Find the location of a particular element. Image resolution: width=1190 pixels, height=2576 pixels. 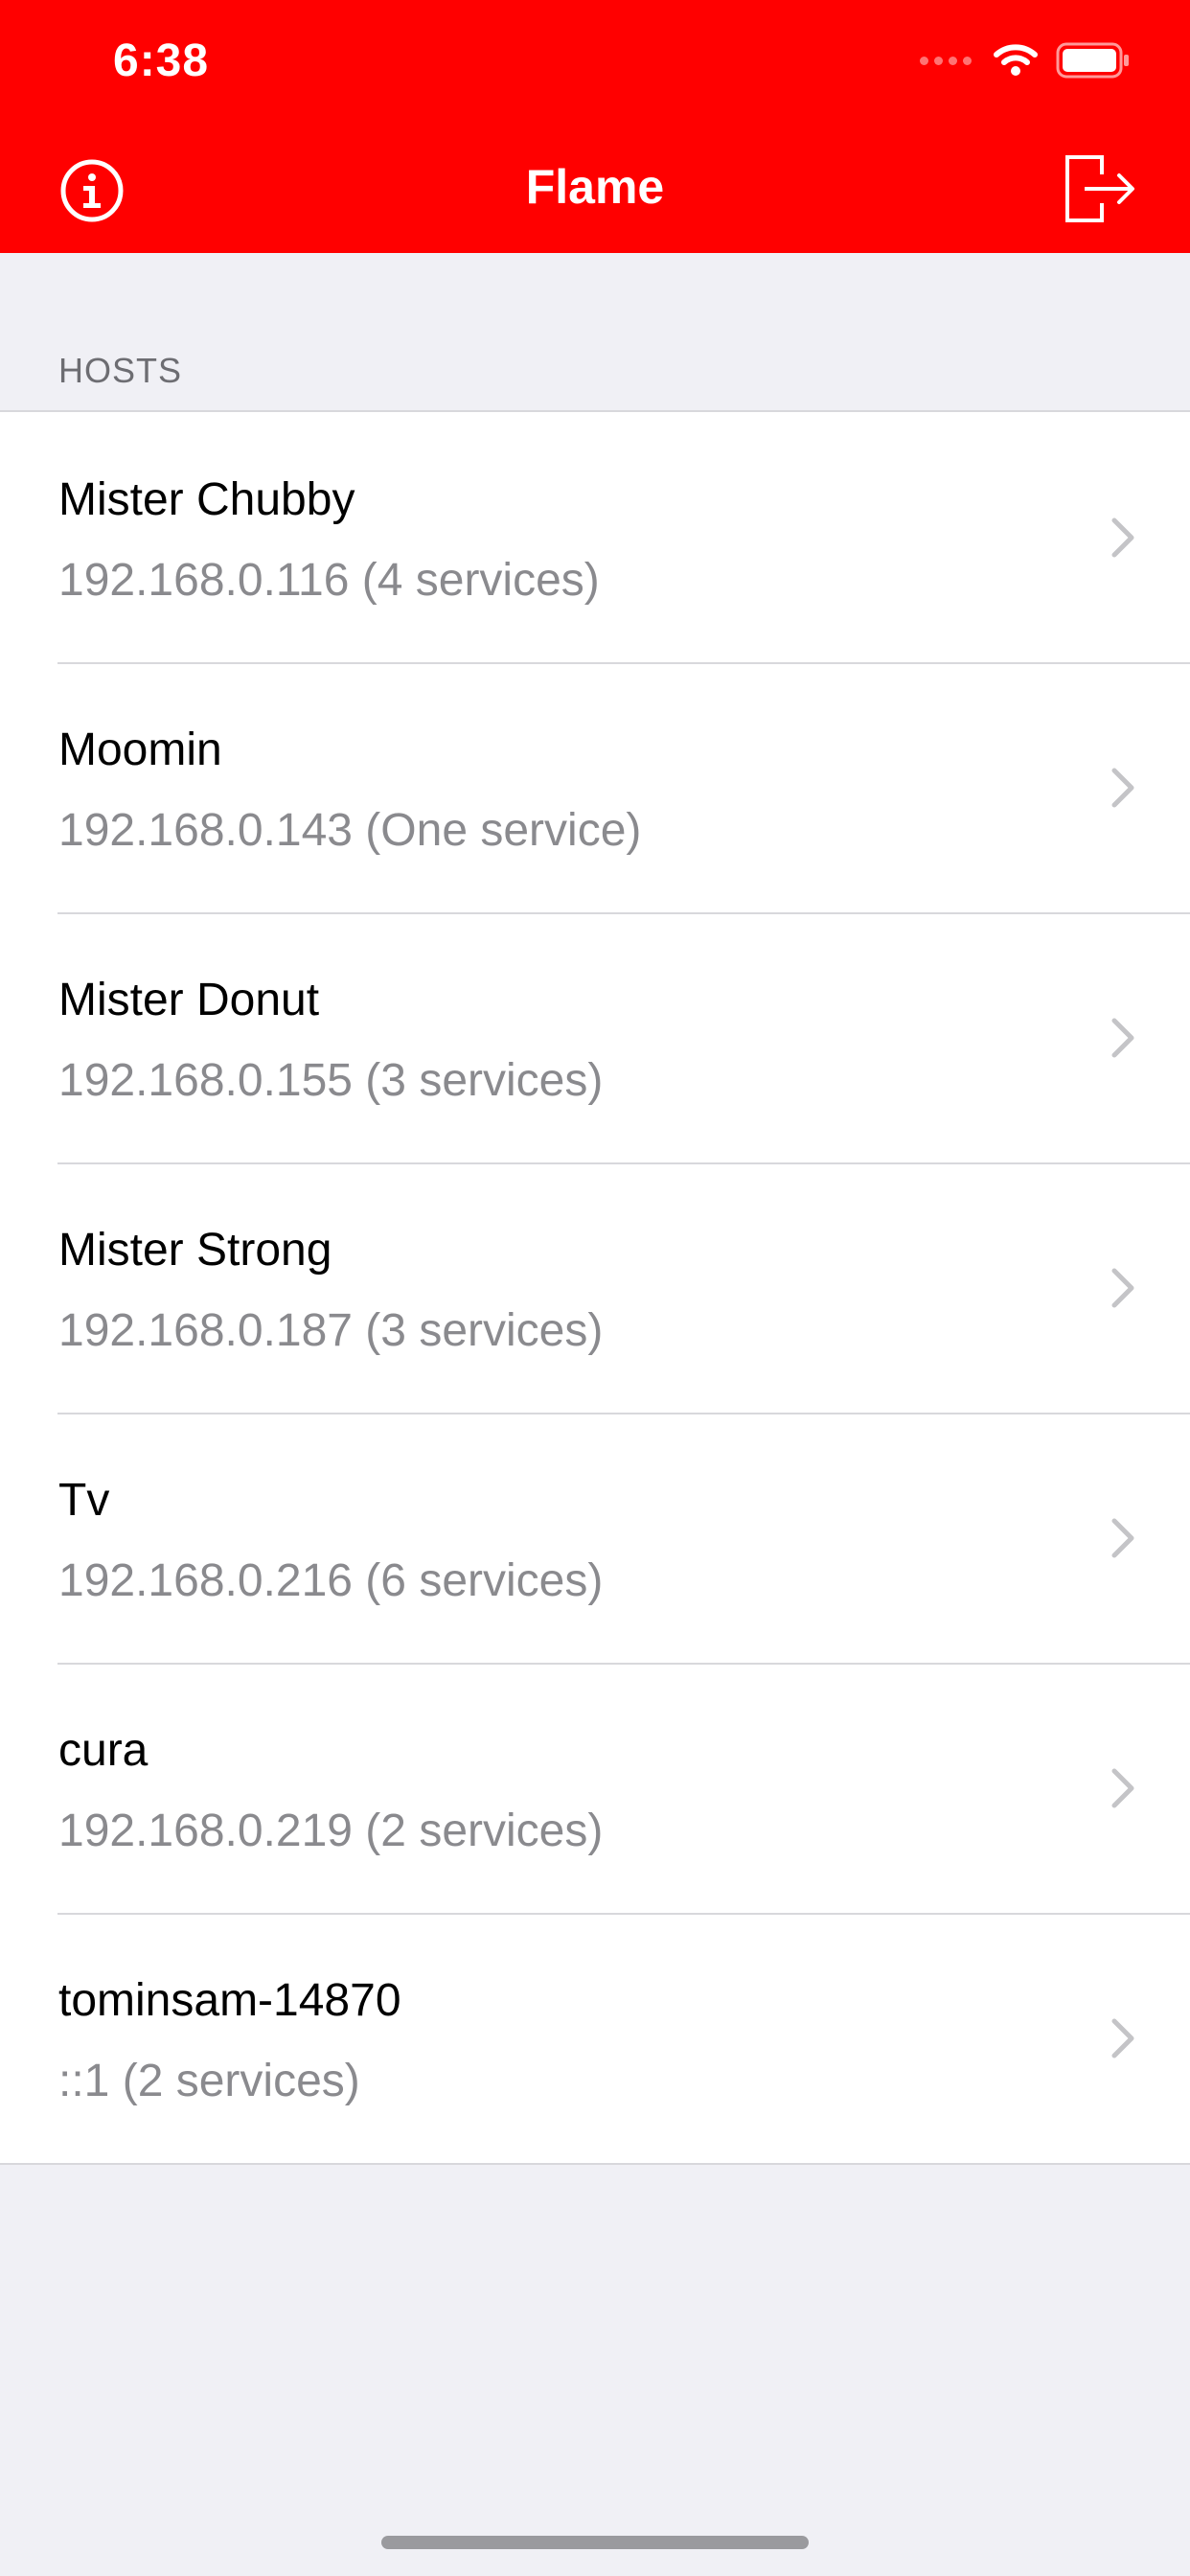

host-name: cura is located at coordinates (103, 1750).